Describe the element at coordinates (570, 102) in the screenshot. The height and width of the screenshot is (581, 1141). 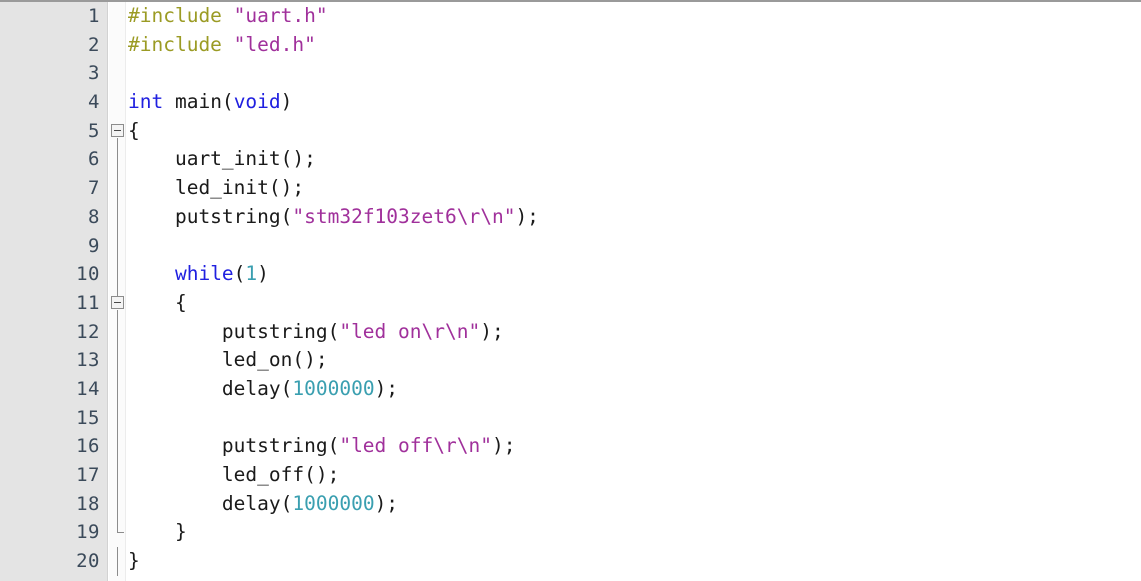
I see `code-line: 4 int main(void)` at that location.